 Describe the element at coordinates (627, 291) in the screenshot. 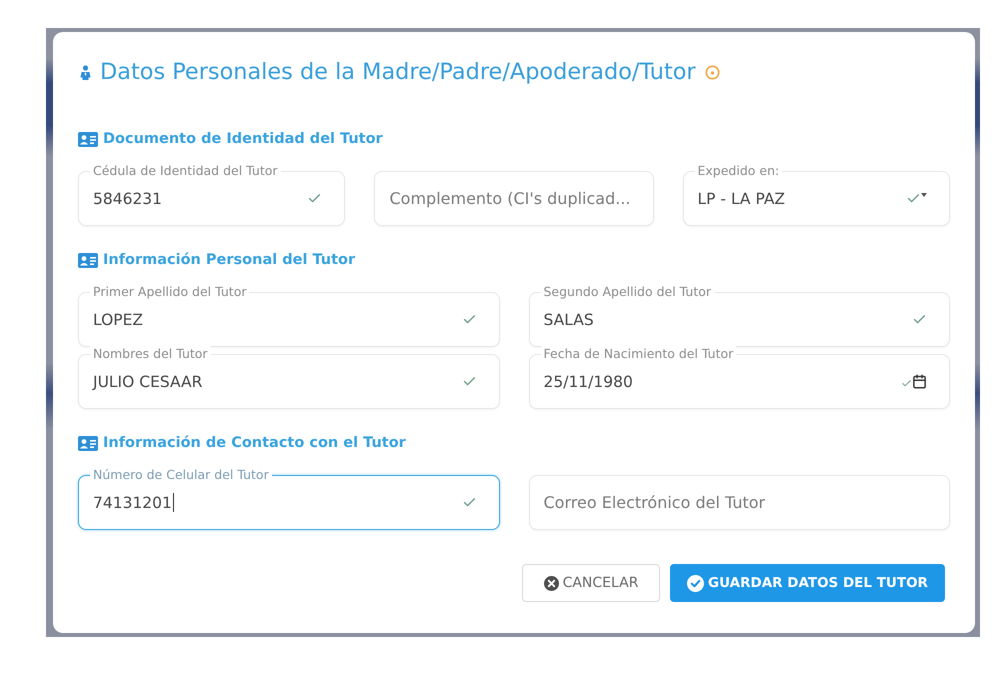

I see `field-label: Segundo Apellido del Tutor` at that location.